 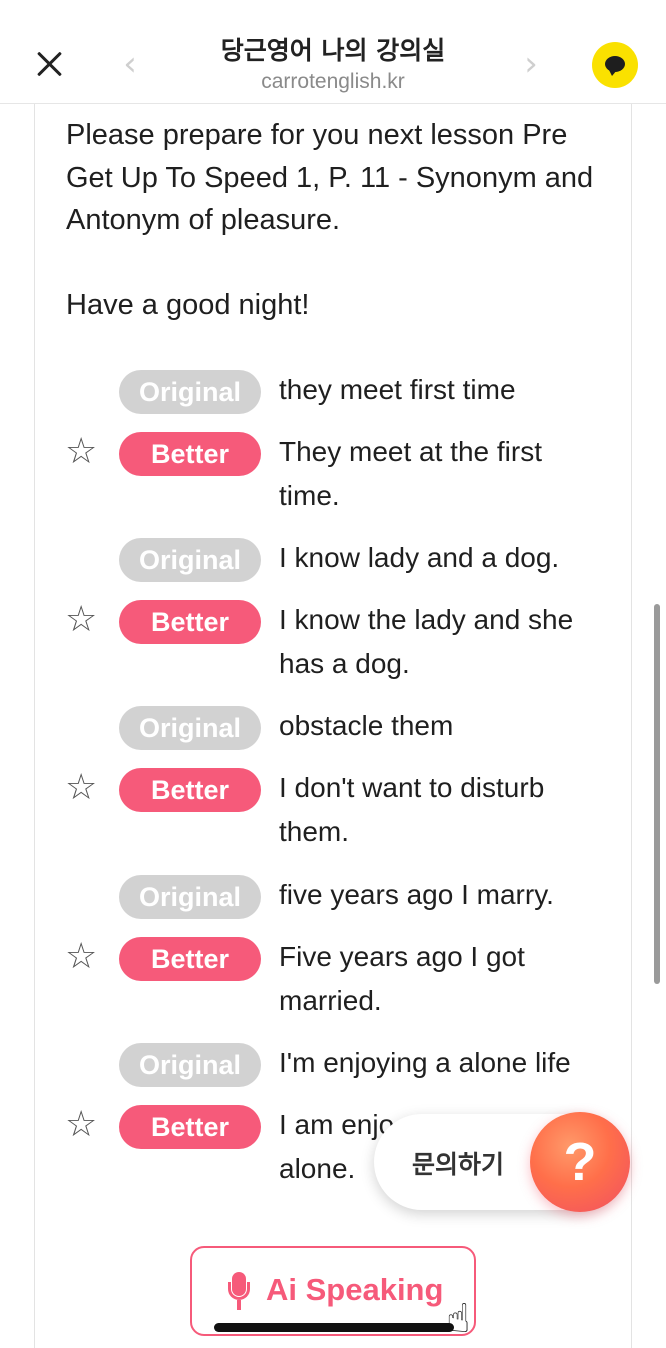 What do you see at coordinates (412, 809) in the screenshot?
I see `better-text: I don't want to disturb them.` at bounding box center [412, 809].